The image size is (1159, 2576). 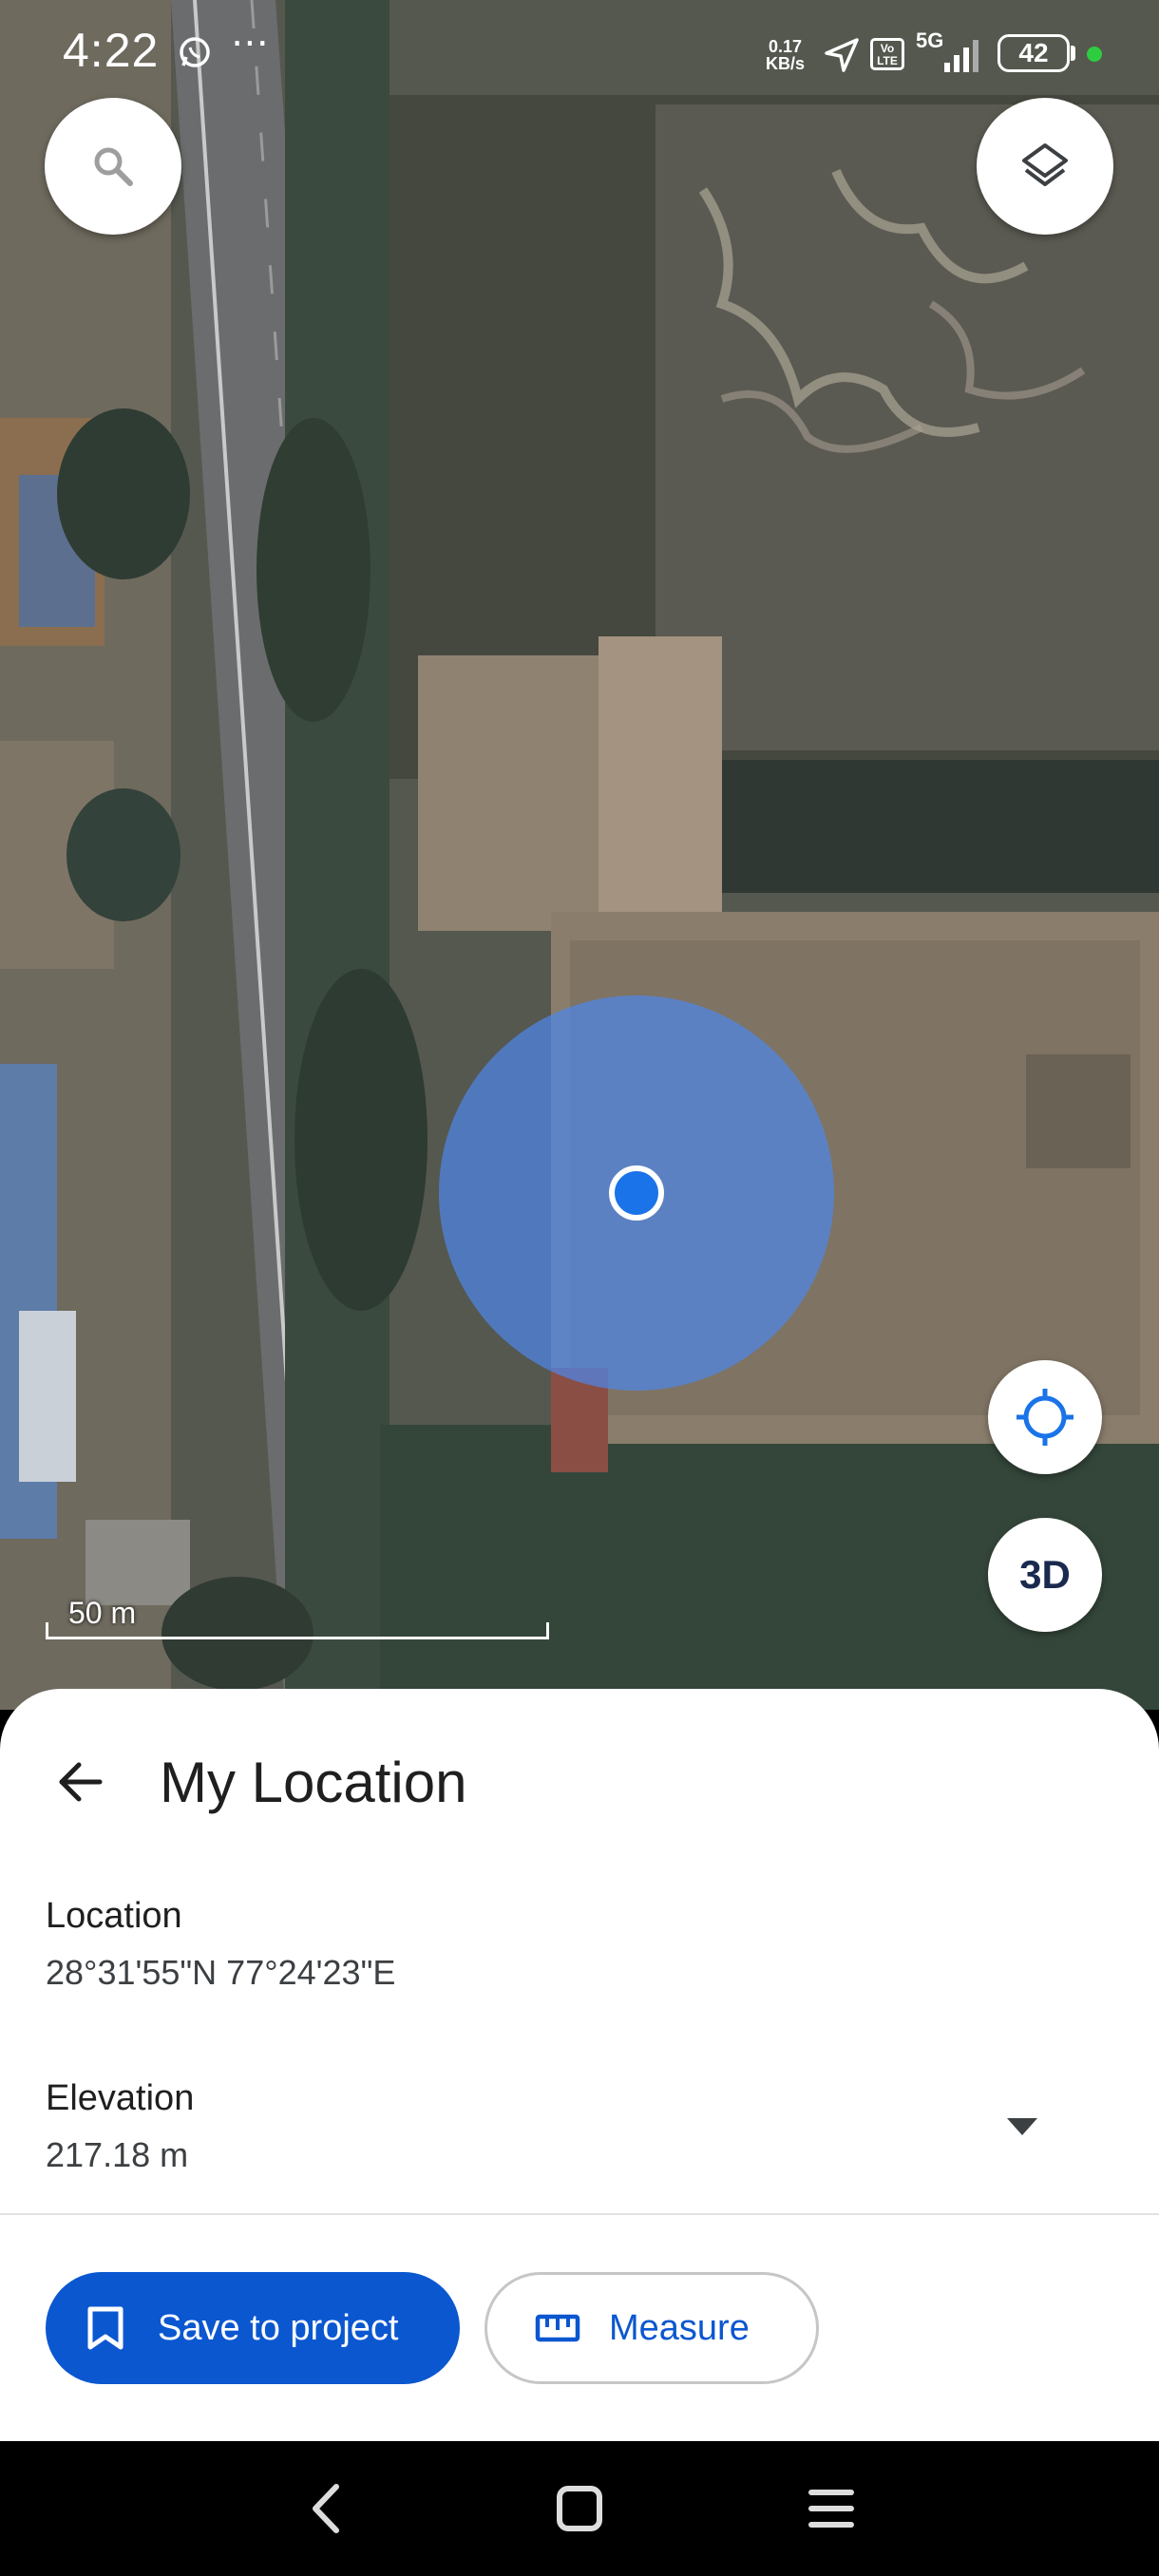 I want to click on net-speed-unit: KB/s, so click(x=786, y=63).